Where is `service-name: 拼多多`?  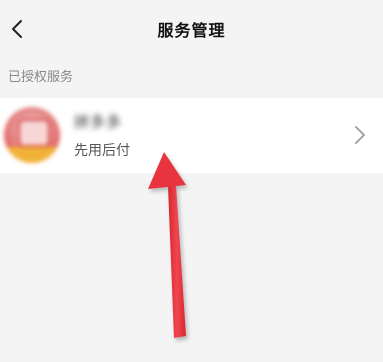 service-name: 拼多多 is located at coordinates (98, 122).